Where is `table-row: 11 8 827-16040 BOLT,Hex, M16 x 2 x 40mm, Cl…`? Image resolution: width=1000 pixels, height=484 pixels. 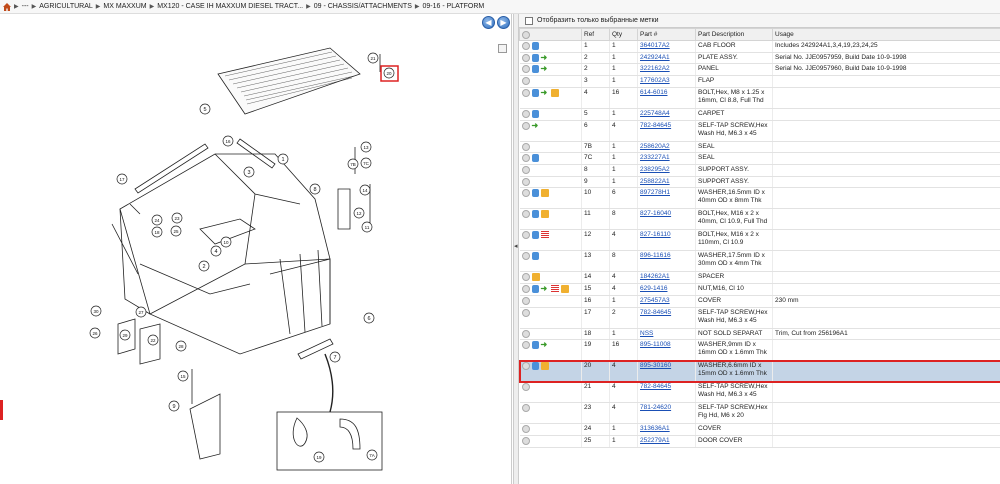 table-row: 11 8 827-16040 BOLT,Hex, M16 x 2 x 40mm, Cl… is located at coordinates (759, 219).